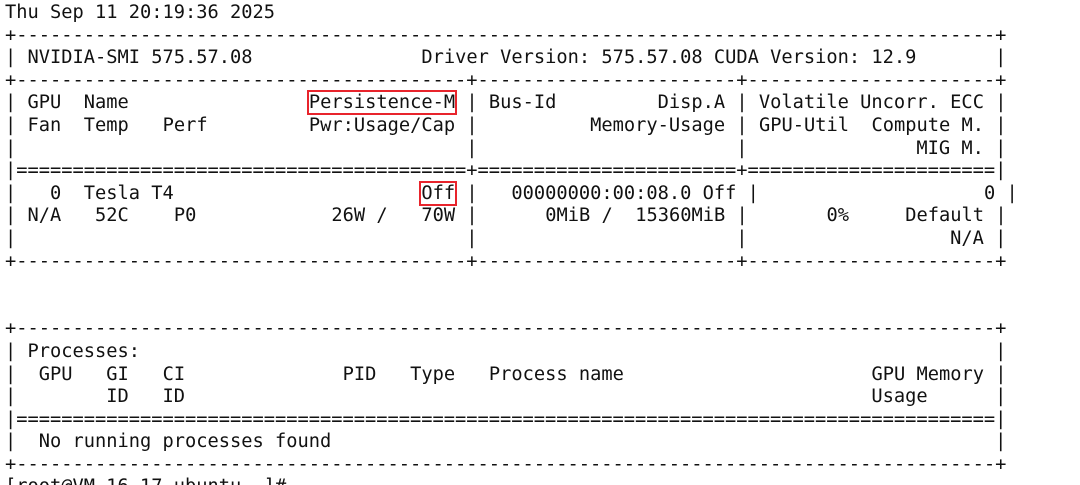 The image size is (1080, 485). Describe the element at coordinates (185, 125) in the screenshot. I see `col-perf: Perf` at that location.